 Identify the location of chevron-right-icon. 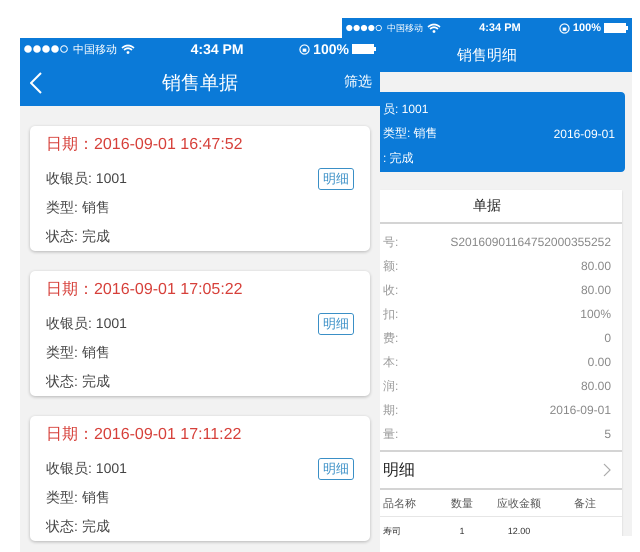
(607, 470).